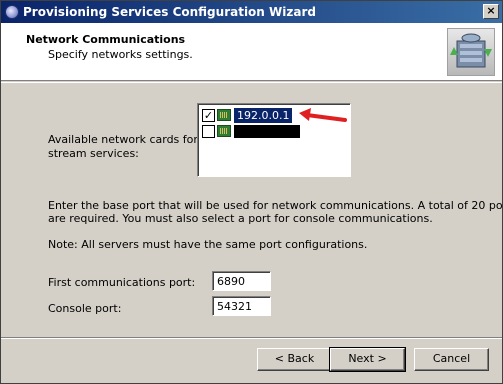 This screenshot has width=503, height=384. I want to click on nic-label-line1: Available network cards for, so click(123, 139).